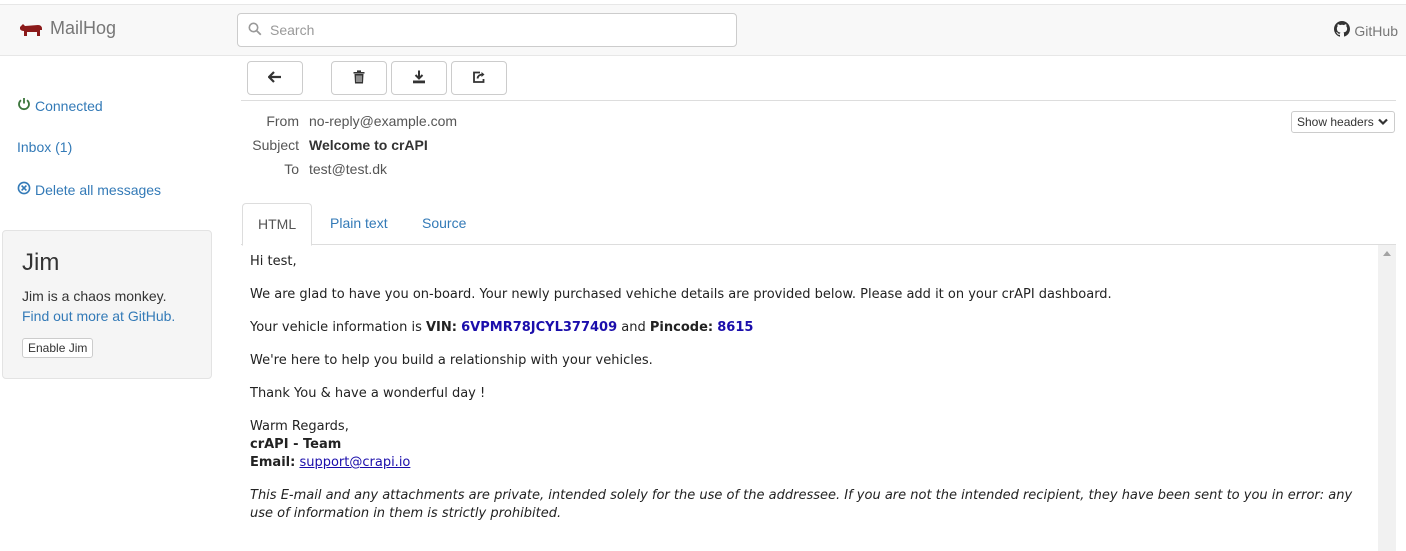  What do you see at coordinates (275, 145) in the screenshot?
I see `header-label: Subject` at bounding box center [275, 145].